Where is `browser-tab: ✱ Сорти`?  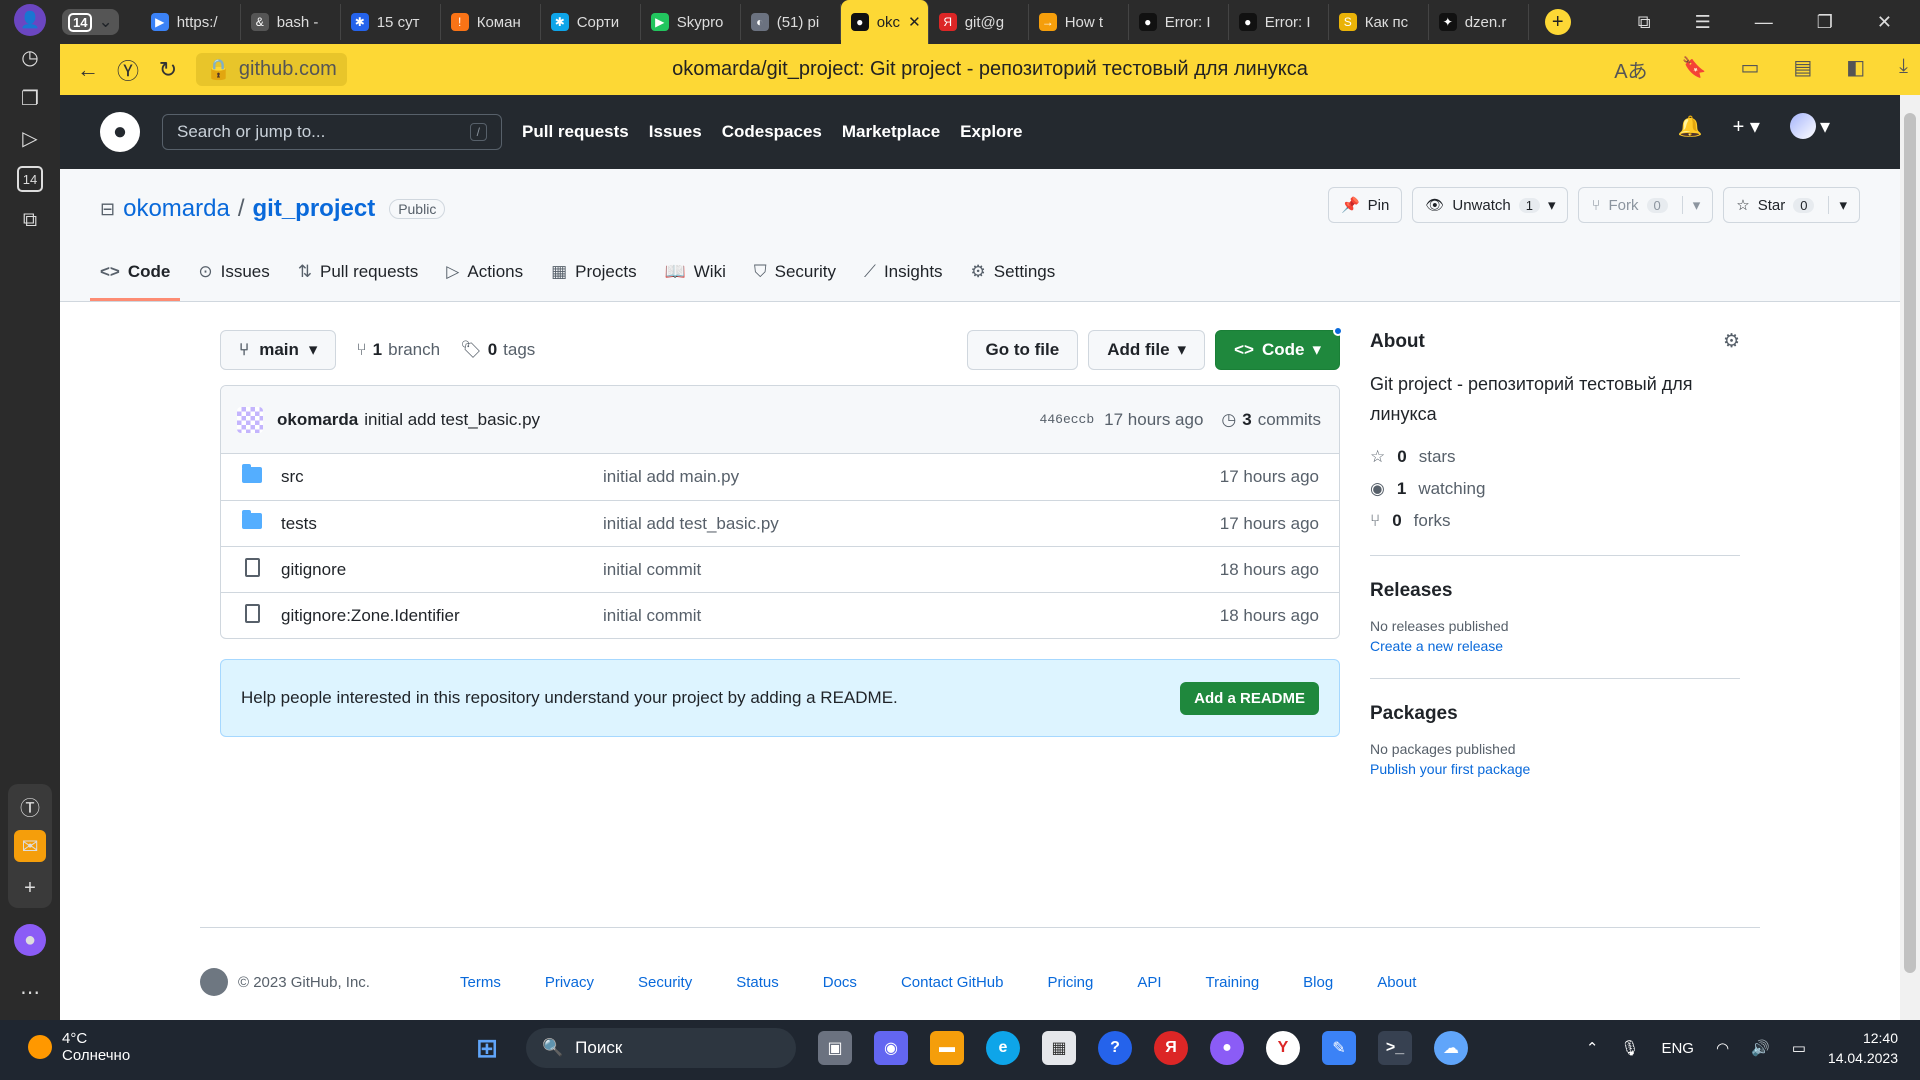
browser-tab: ✱ Сорти is located at coordinates (591, 22).